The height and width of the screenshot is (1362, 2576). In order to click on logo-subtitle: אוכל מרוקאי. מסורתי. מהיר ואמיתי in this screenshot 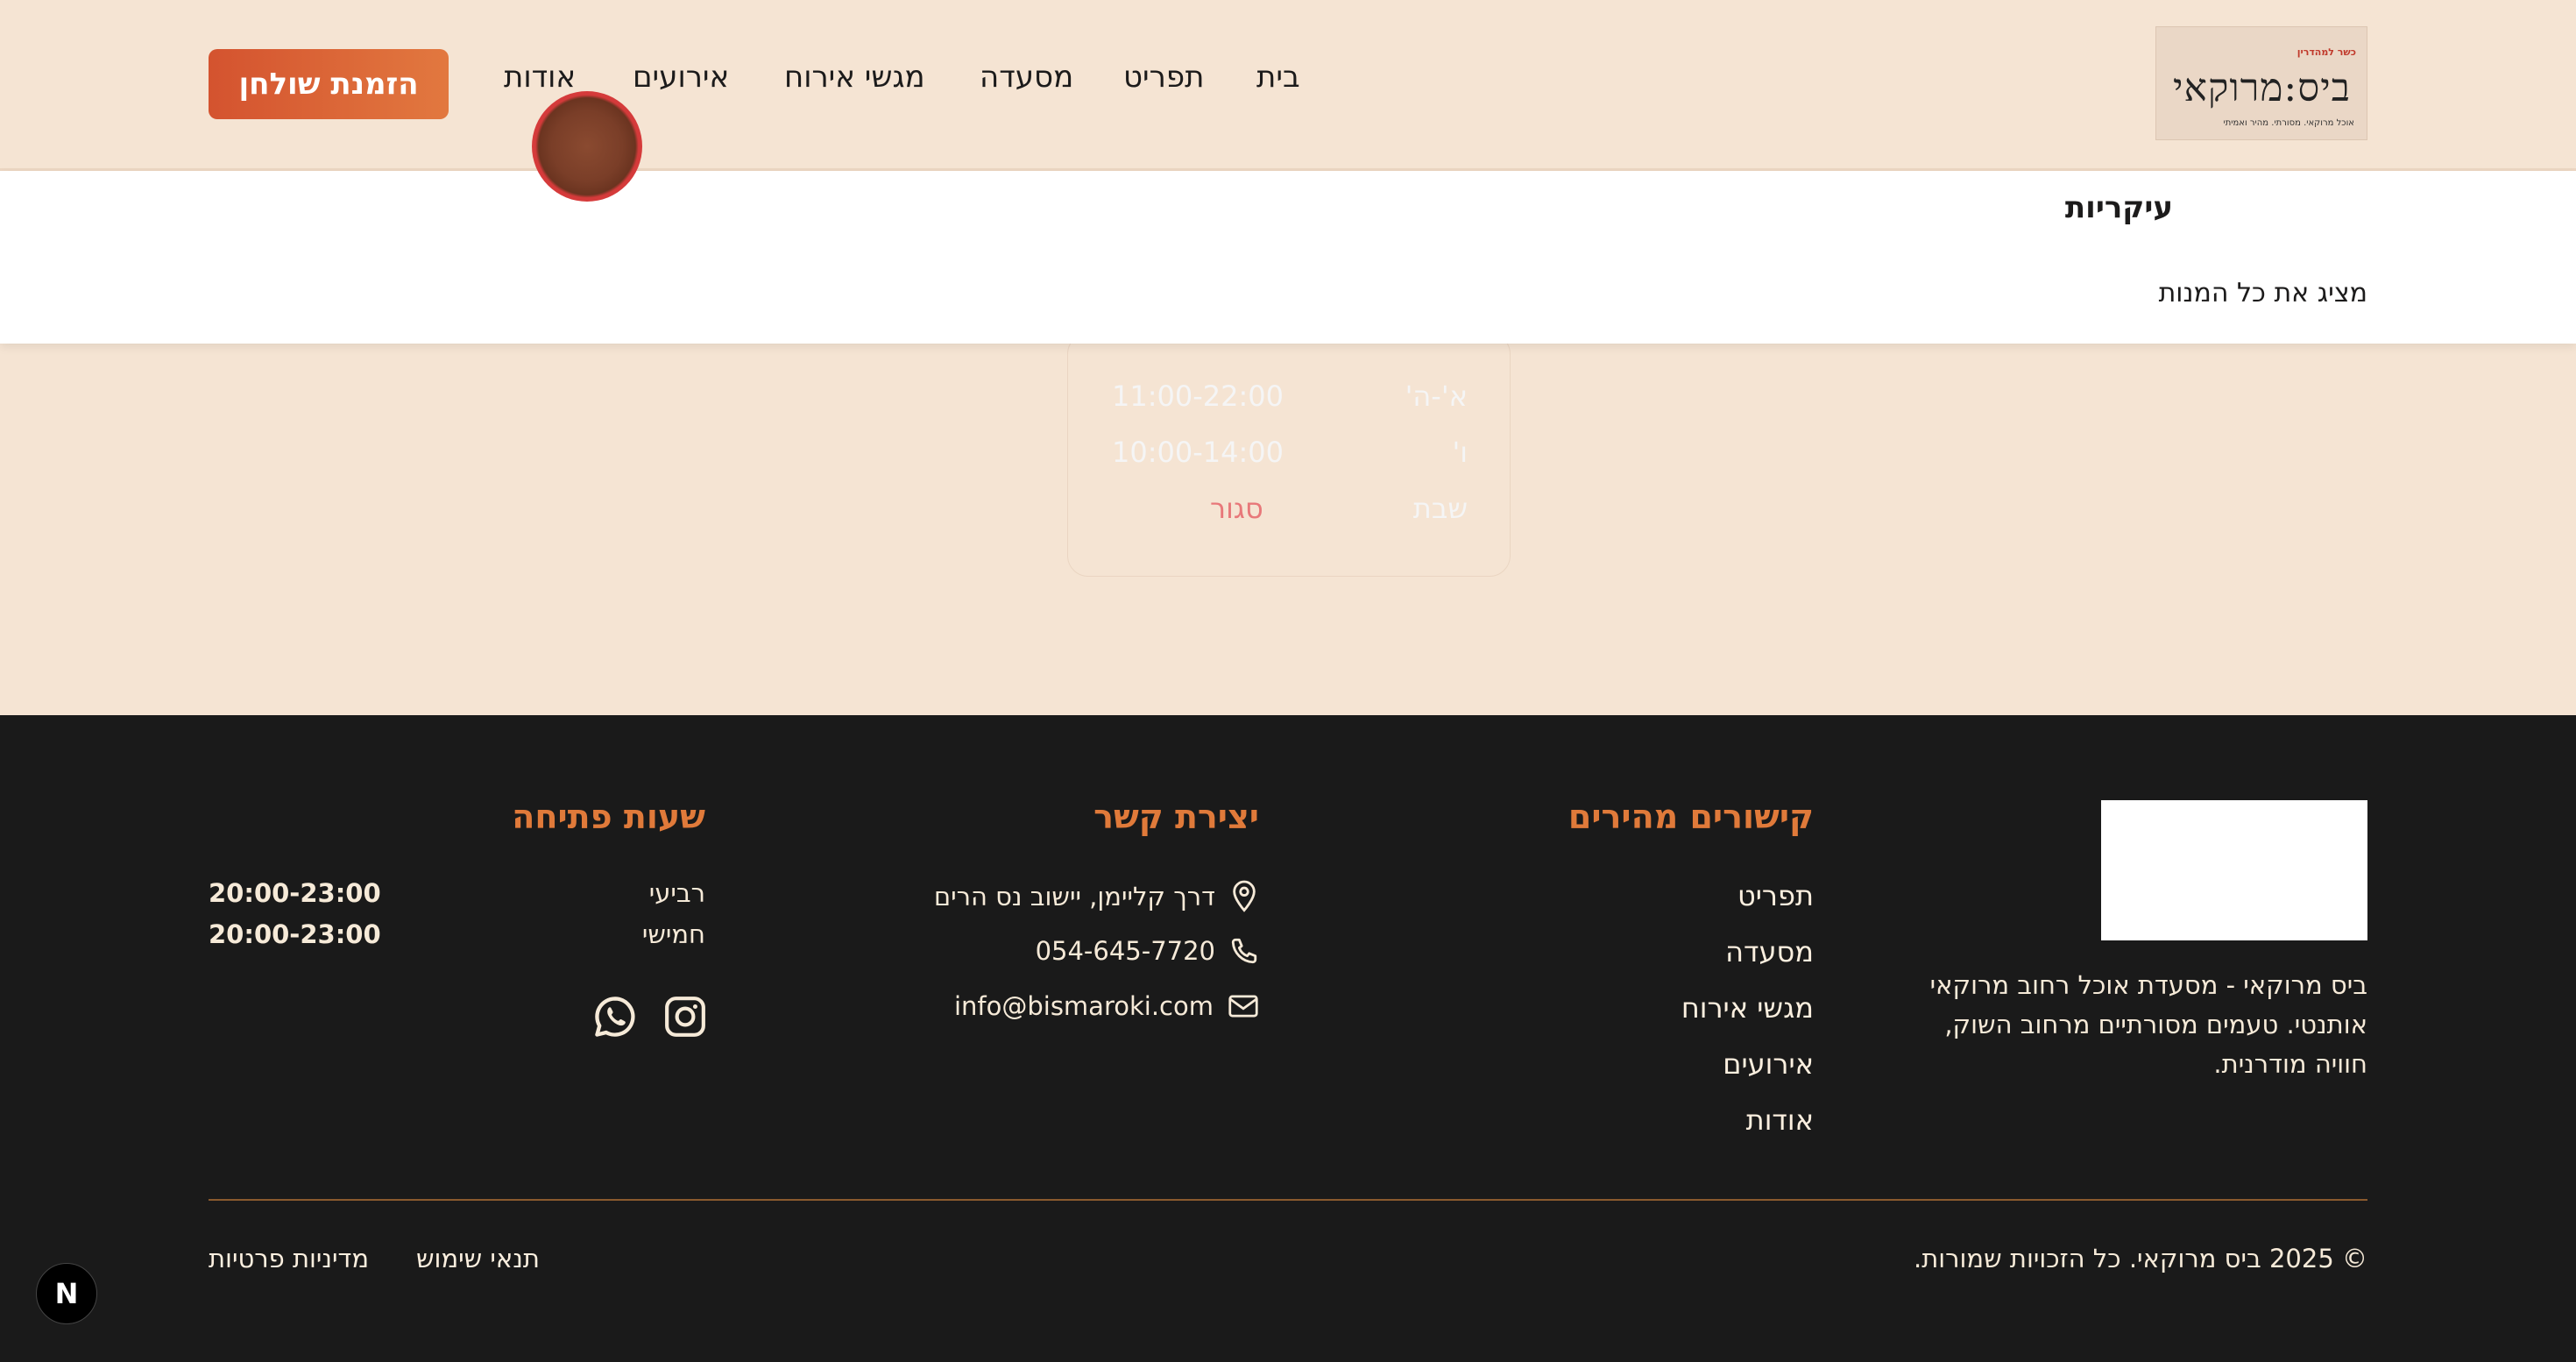, I will do `click(2288, 123)`.